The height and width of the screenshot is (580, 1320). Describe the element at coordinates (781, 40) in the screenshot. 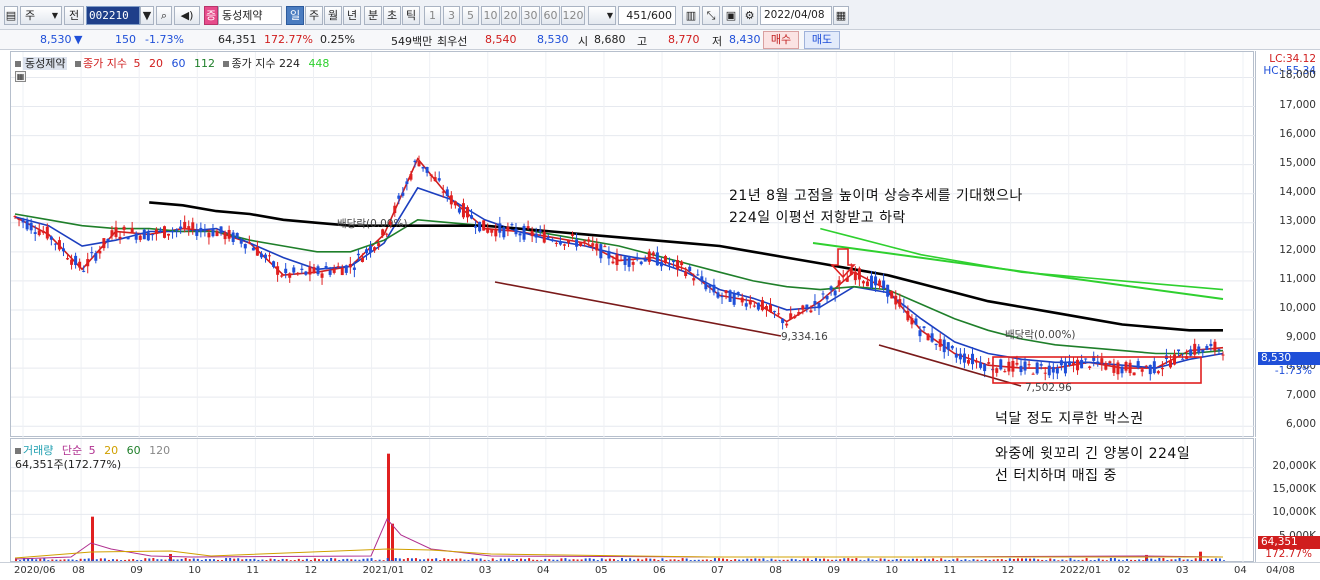

I see `buy-button: 매수` at that location.